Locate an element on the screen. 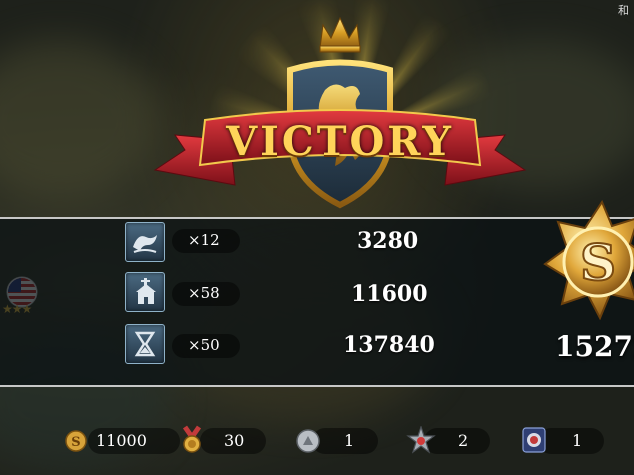  coin-icon: S is located at coordinates (76, 441).